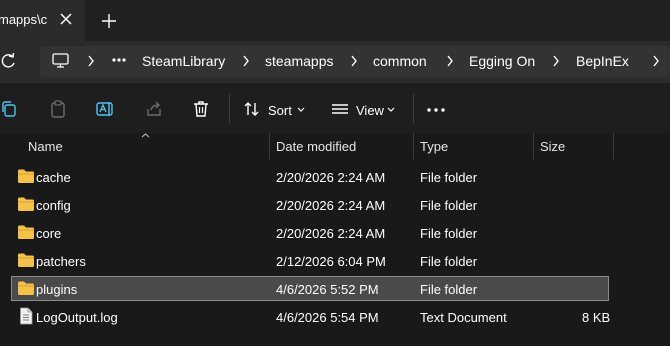 Image resolution: width=670 pixels, height=346 pixels. Describe the element at coordinates (280, 110) in the screenshot. I see `sort-button: Sort` at that location.